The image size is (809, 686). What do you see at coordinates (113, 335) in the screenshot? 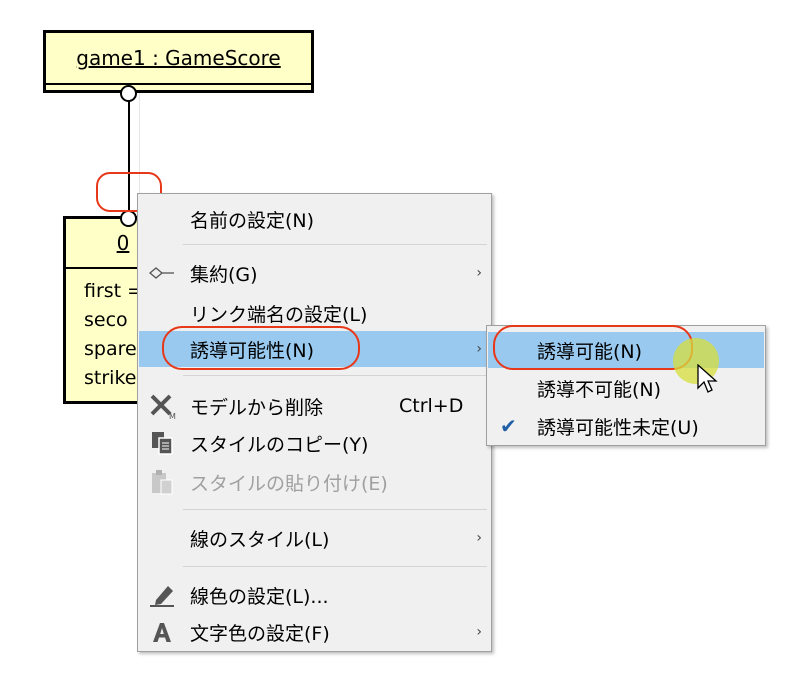
I see `object-attributes: first = seco spare strike` at bounding box center [113, 335].